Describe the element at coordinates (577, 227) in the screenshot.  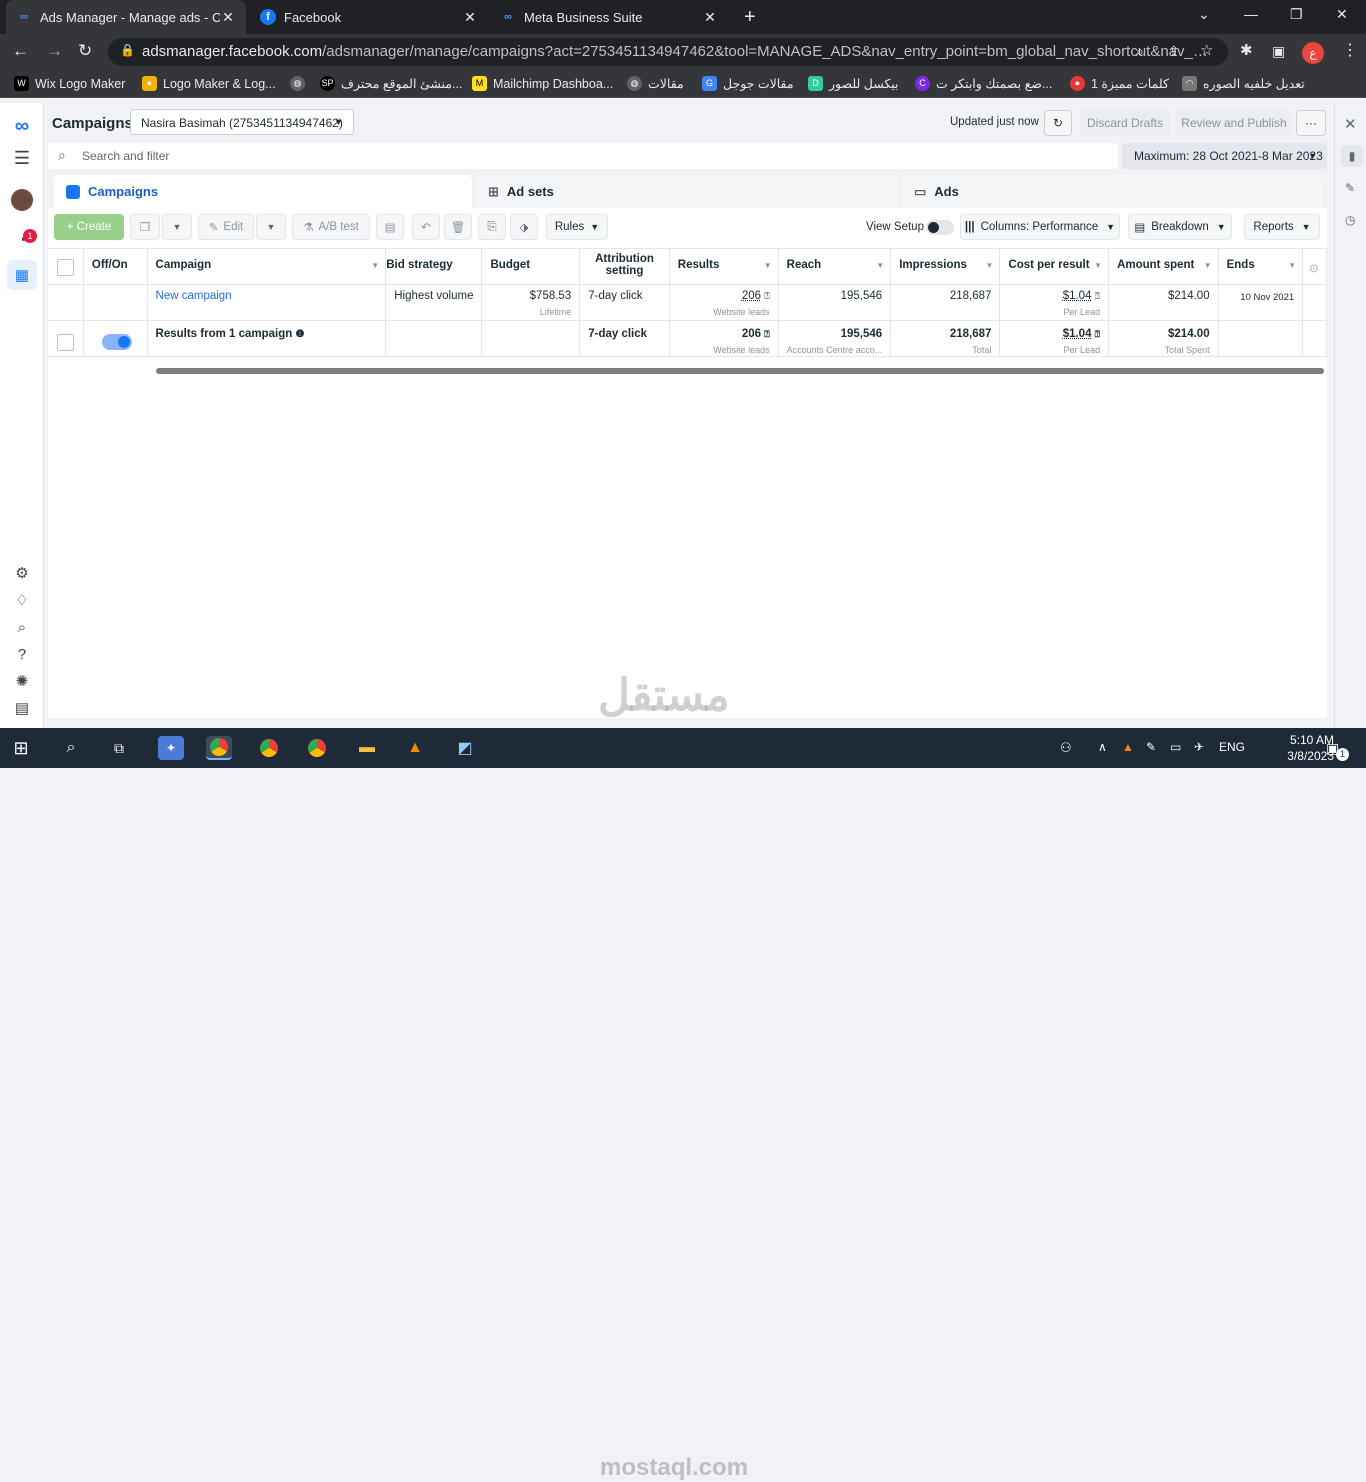
I see `rules-button: Rules ▼` at that location.